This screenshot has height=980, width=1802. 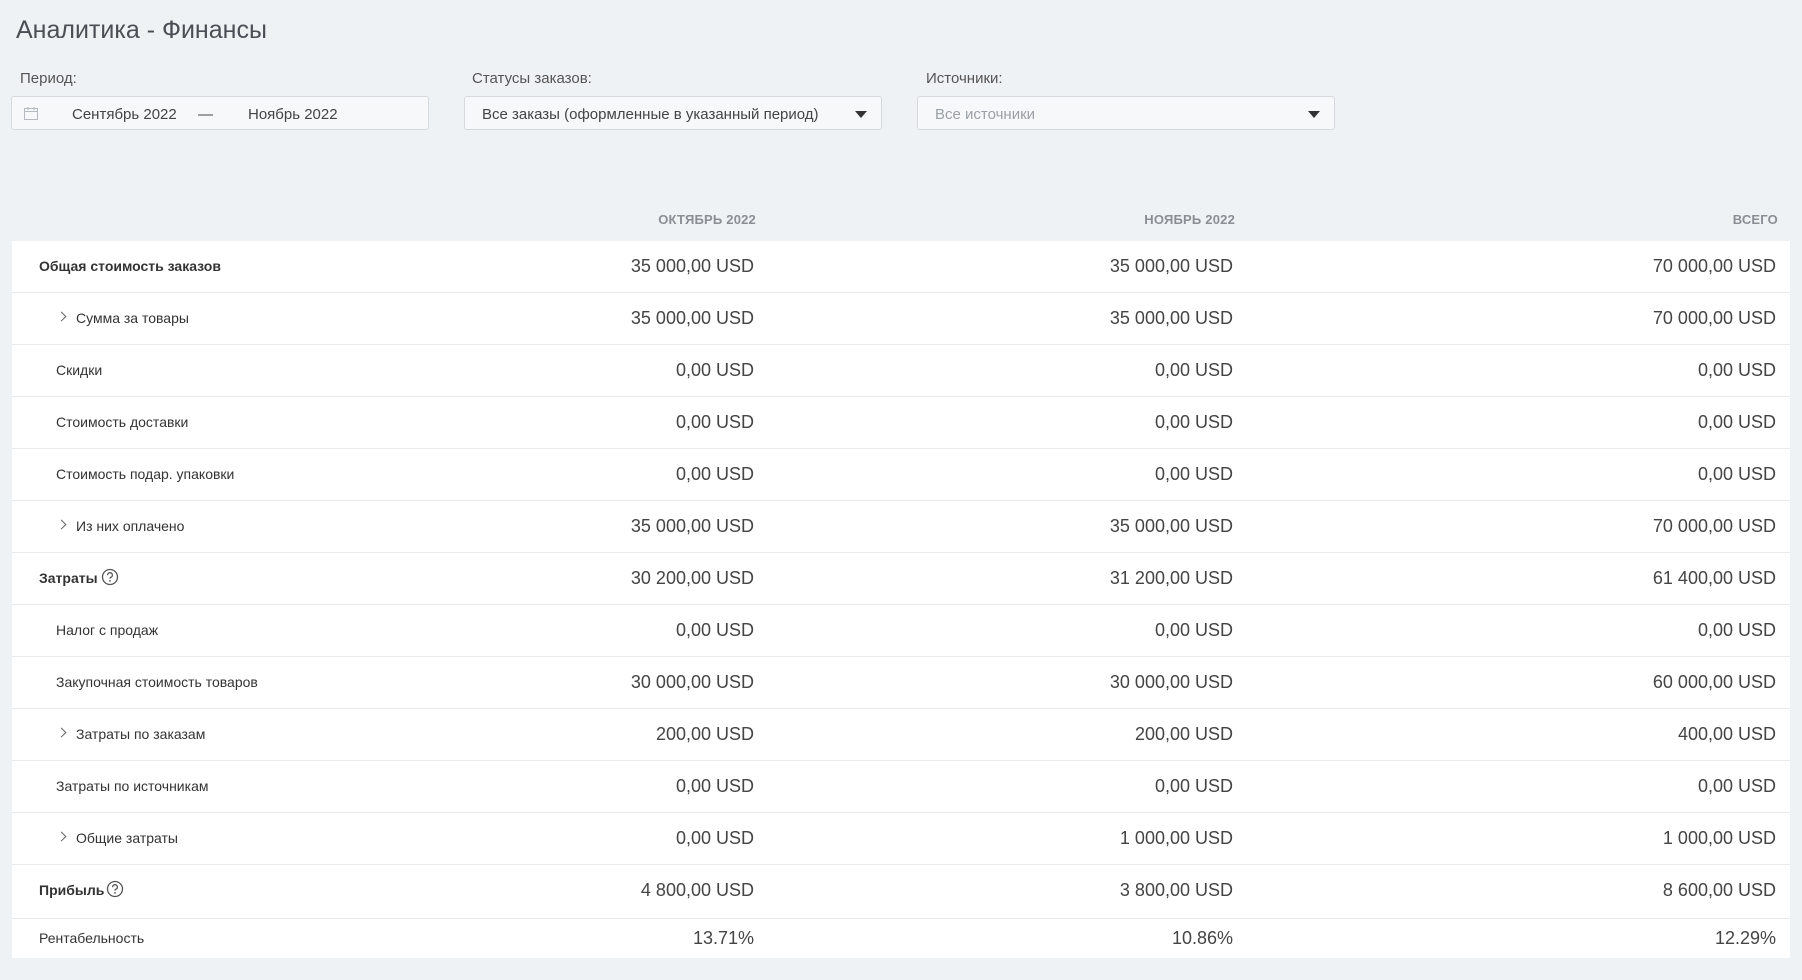 What do you see at coordinates (697, 890) in the screenshot?
I see `cell-value: 4 800,00 USD` at bounding box center [697, 890].